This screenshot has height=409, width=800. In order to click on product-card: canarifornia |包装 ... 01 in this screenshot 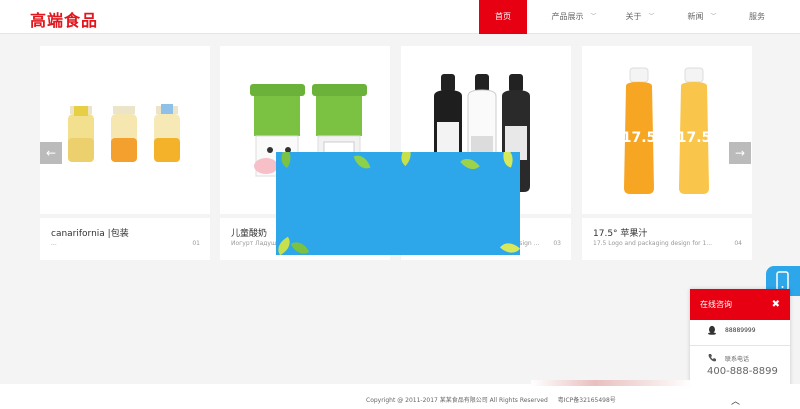, I will do `click(125, 153)`.